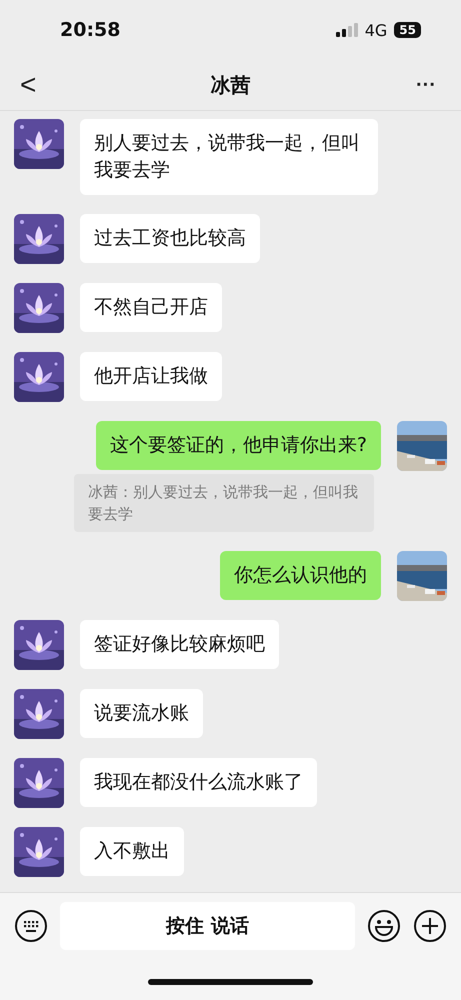 This screenshot has height=1000, width=461. Describe the element at coordinates (238, 445) in the screenshot. I see `message-bubble: 这个要签证的，他申请你出来?` at that location.